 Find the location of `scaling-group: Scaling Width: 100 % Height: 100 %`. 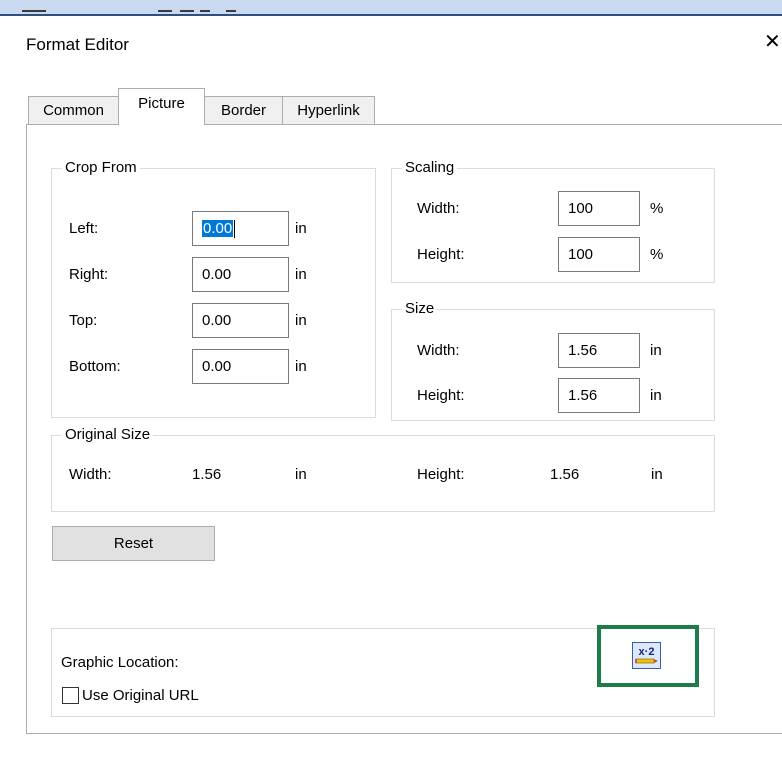

scaling-group: Scaling Width: 100 % Height: 100 % is located at coordinates (553, 221).